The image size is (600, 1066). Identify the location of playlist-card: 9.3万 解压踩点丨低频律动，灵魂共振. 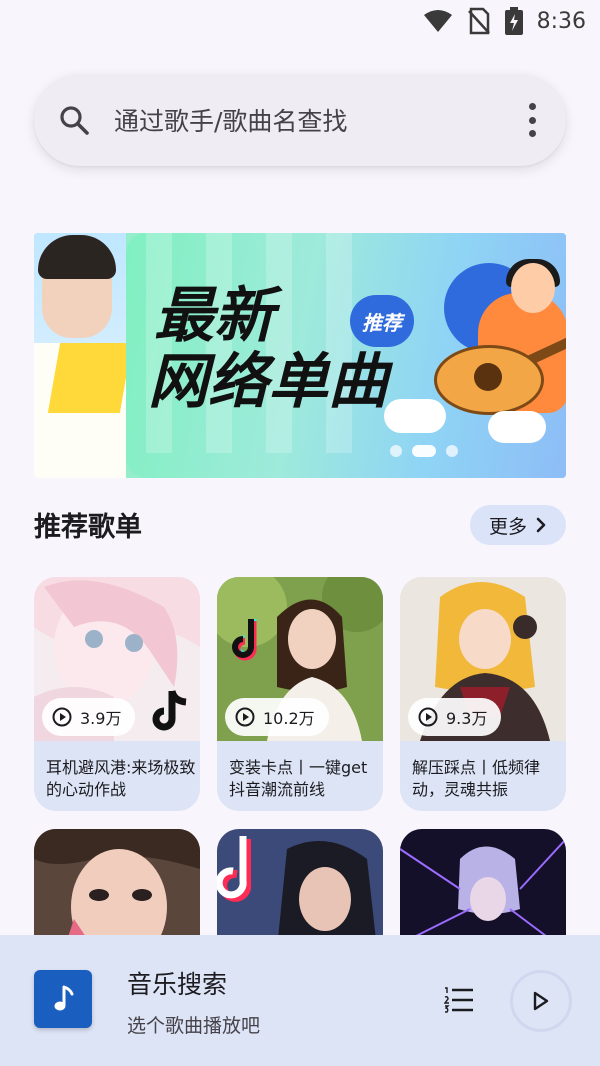
(483, 694).